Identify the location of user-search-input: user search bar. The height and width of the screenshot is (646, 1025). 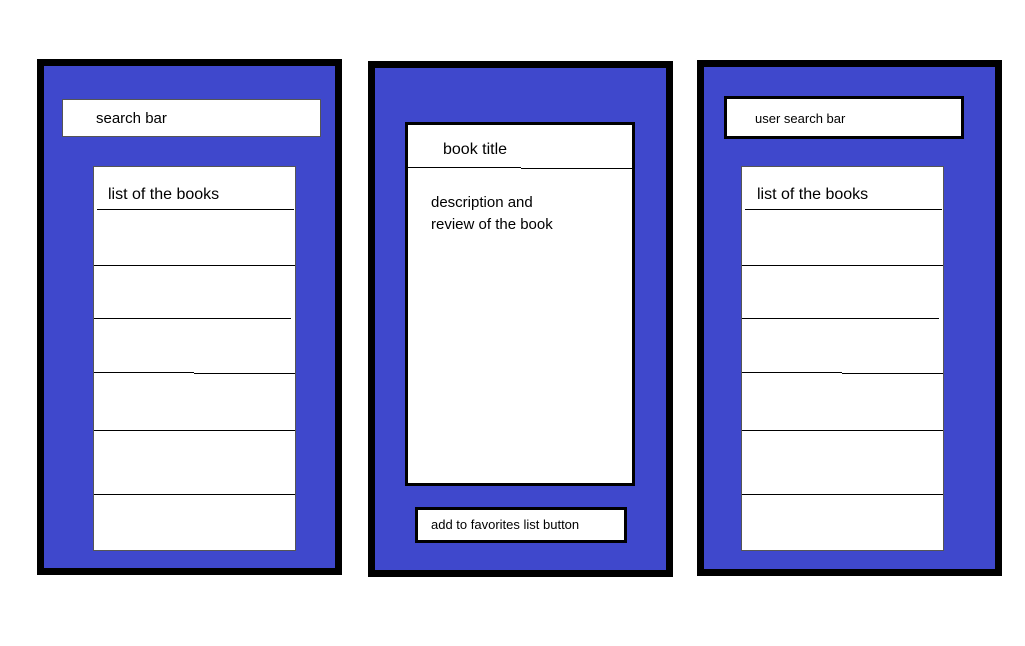
(844, 117).